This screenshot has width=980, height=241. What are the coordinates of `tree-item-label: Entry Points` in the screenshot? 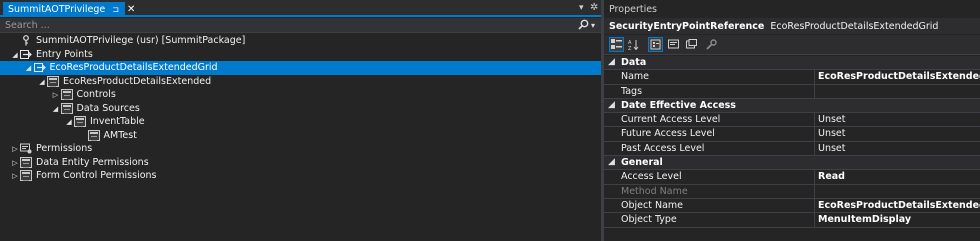 It's located at (64, 54).